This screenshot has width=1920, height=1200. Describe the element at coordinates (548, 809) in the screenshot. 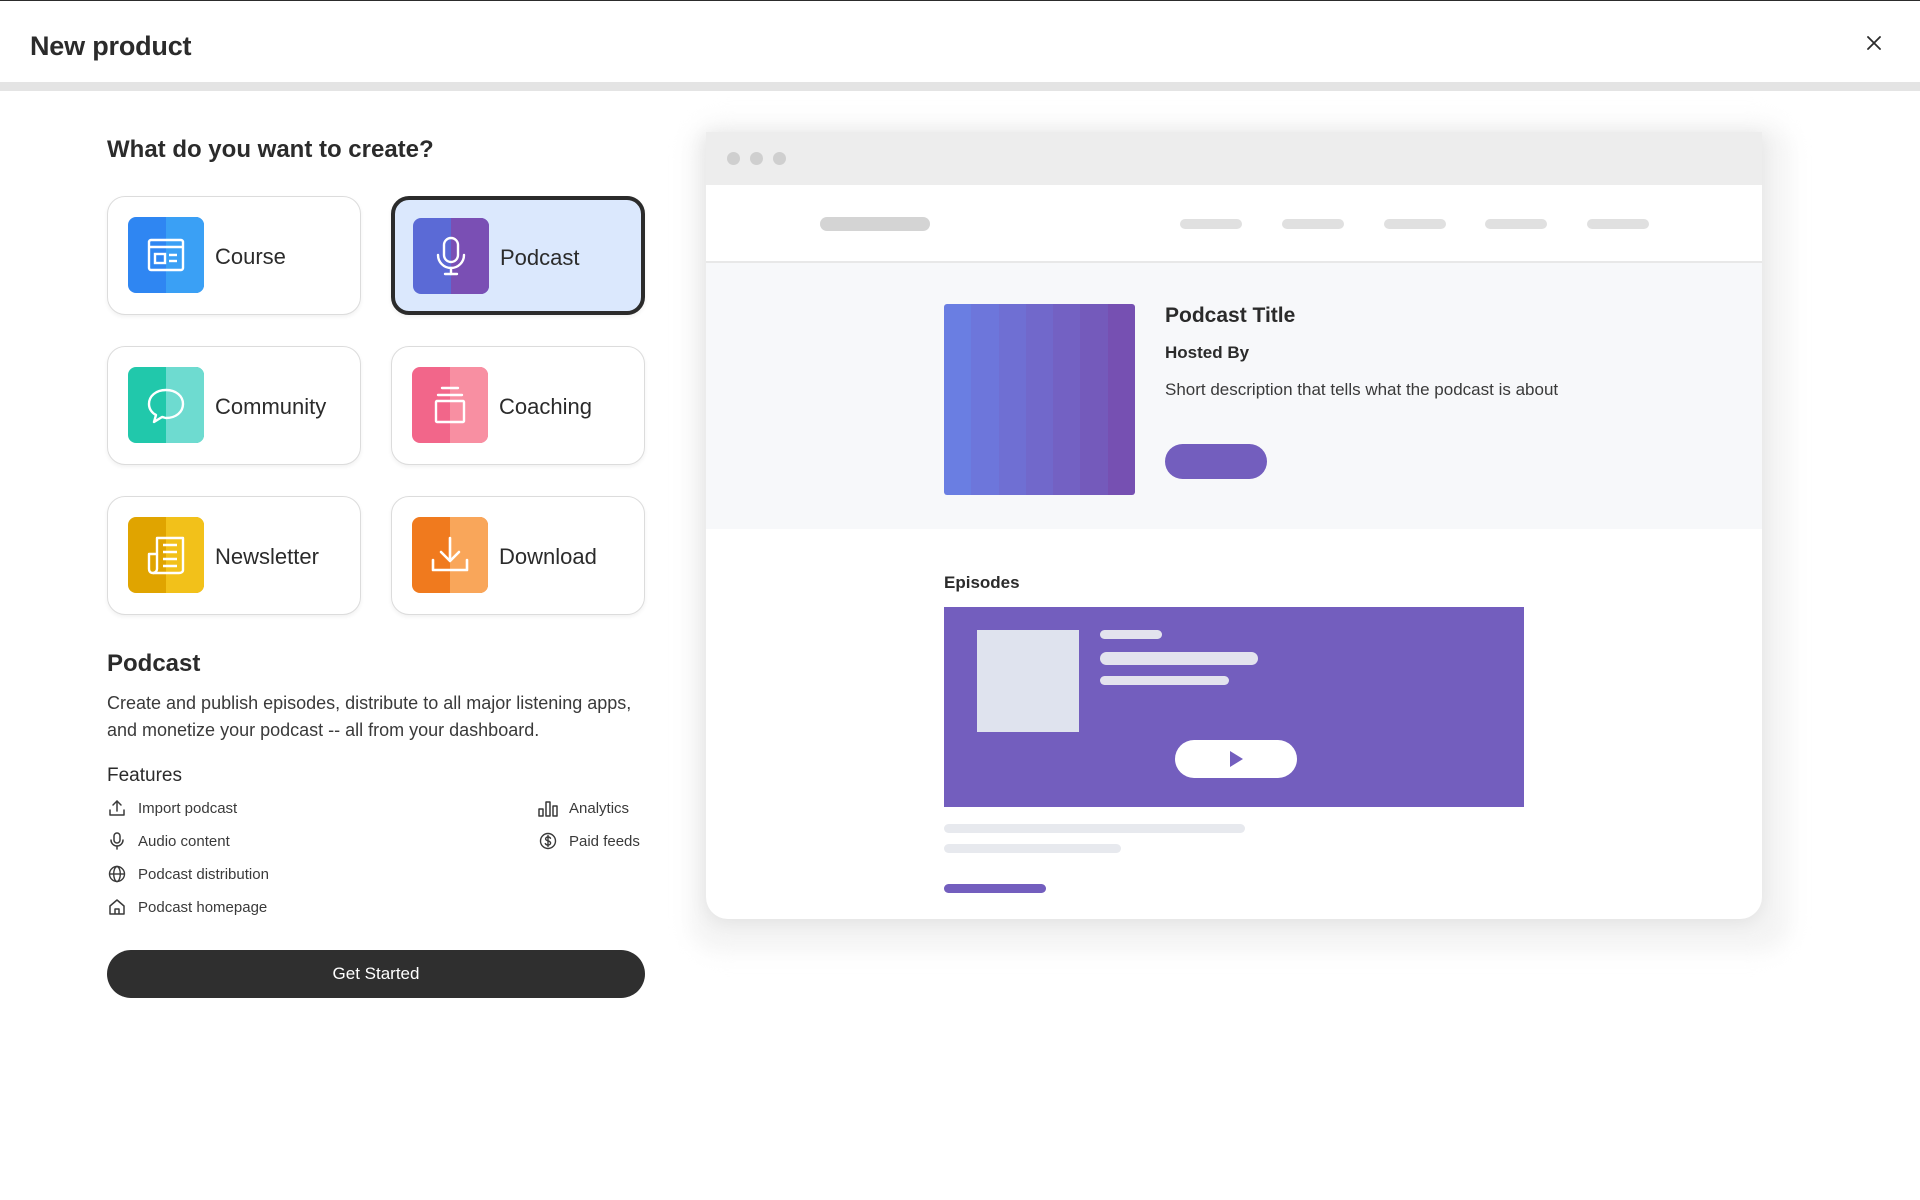

I see `bar-chart-icon` at that location.